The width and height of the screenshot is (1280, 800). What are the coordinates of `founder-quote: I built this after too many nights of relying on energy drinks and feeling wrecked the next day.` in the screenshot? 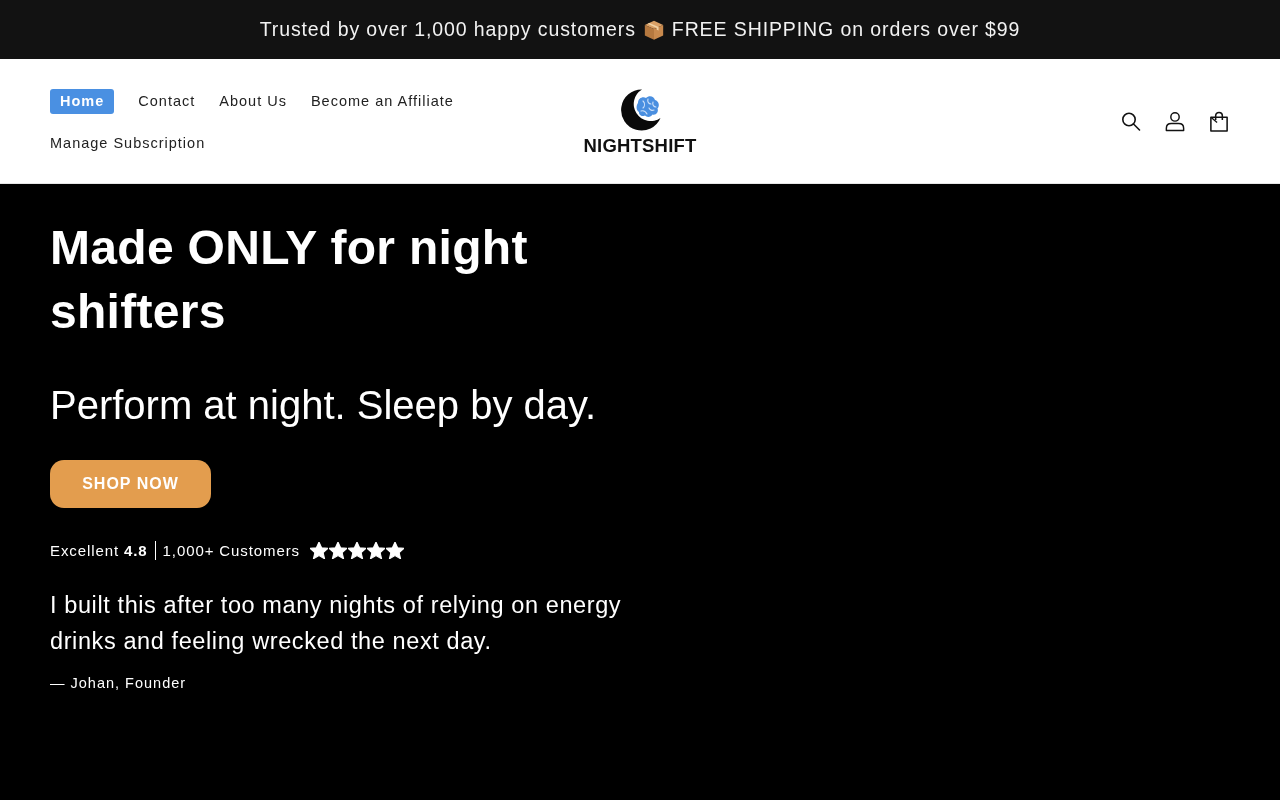 It's located at (336, 623).